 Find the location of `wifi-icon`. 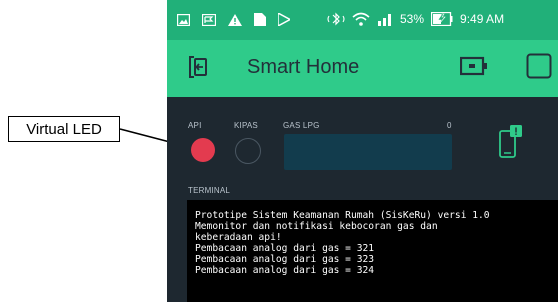

wifi-icon is located at coordinates (361, 19).